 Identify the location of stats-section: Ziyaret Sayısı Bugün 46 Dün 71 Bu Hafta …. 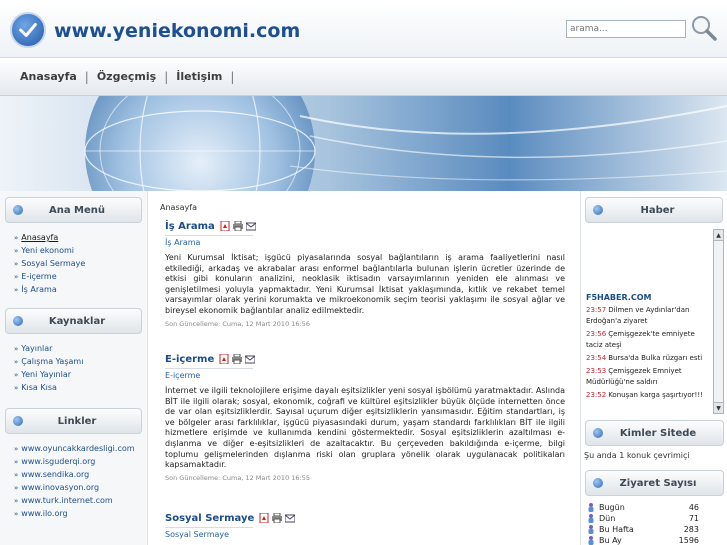
(654, 507).